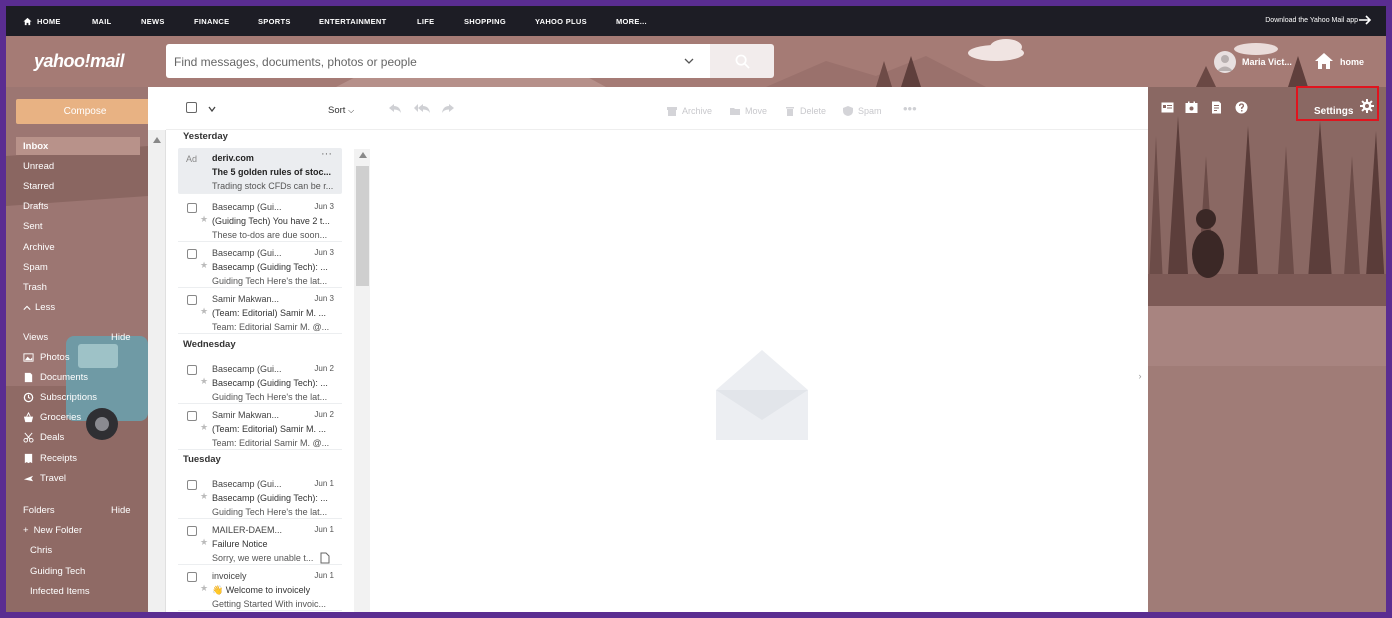  Describe the element at coordinates (762, 395) in the screenshot. I see `envelope-icon` at that location.